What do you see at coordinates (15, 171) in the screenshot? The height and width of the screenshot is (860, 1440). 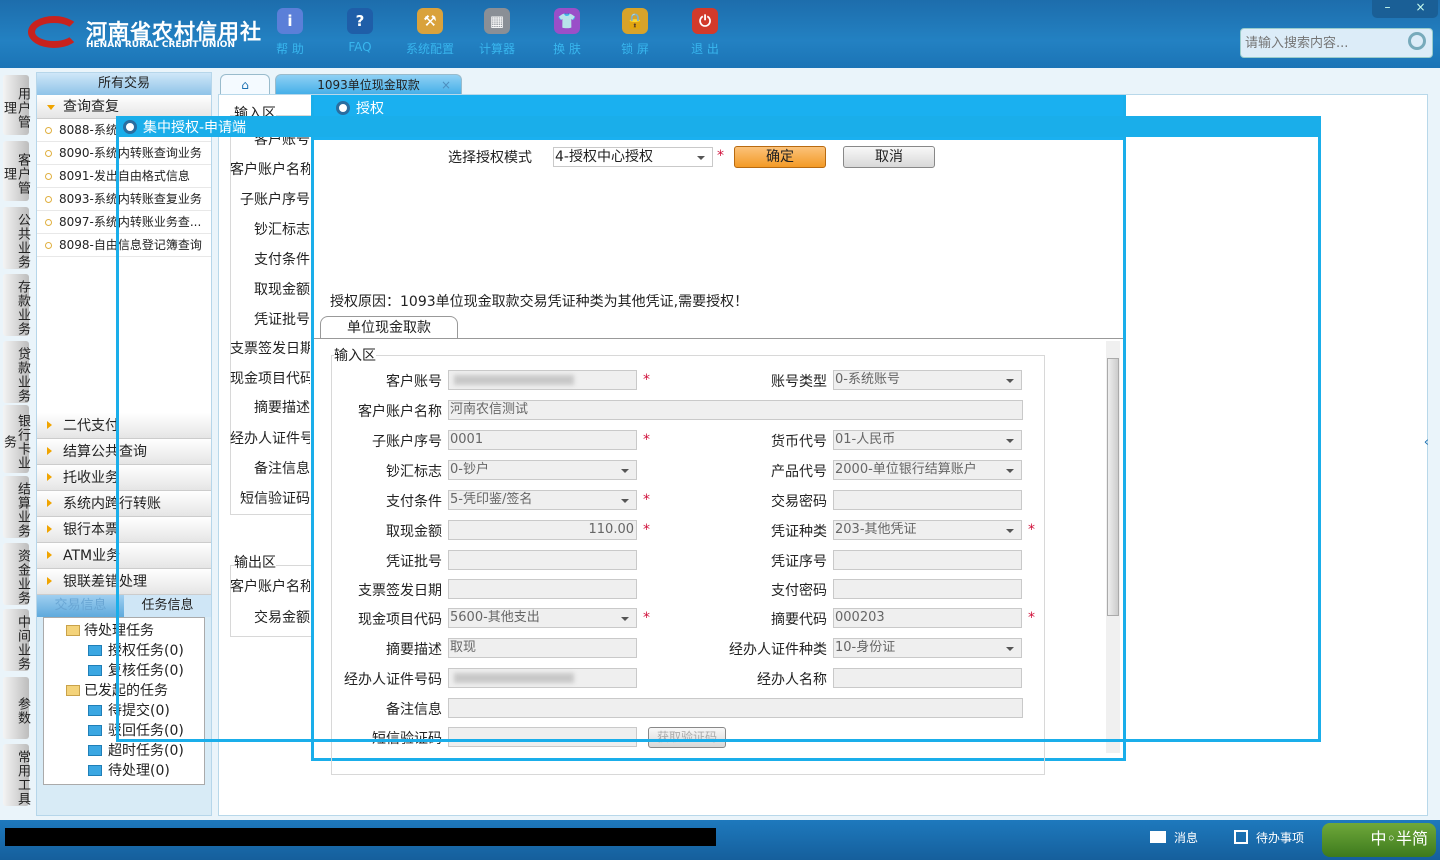 I see `left-tab: 客户管理` at bounding box center [15, 171].